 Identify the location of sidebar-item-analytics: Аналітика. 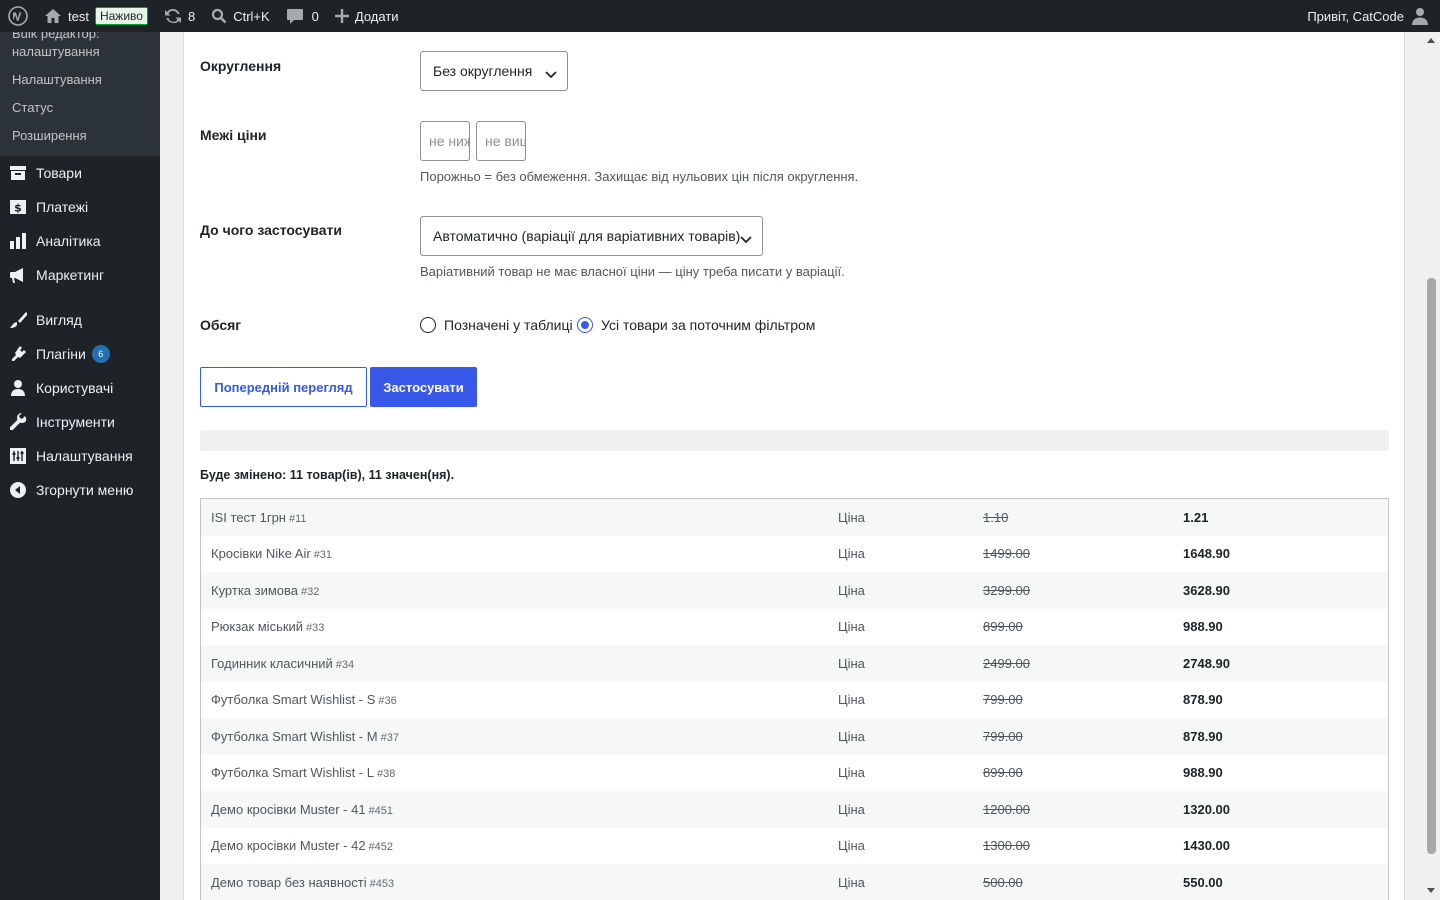
(80, 241).